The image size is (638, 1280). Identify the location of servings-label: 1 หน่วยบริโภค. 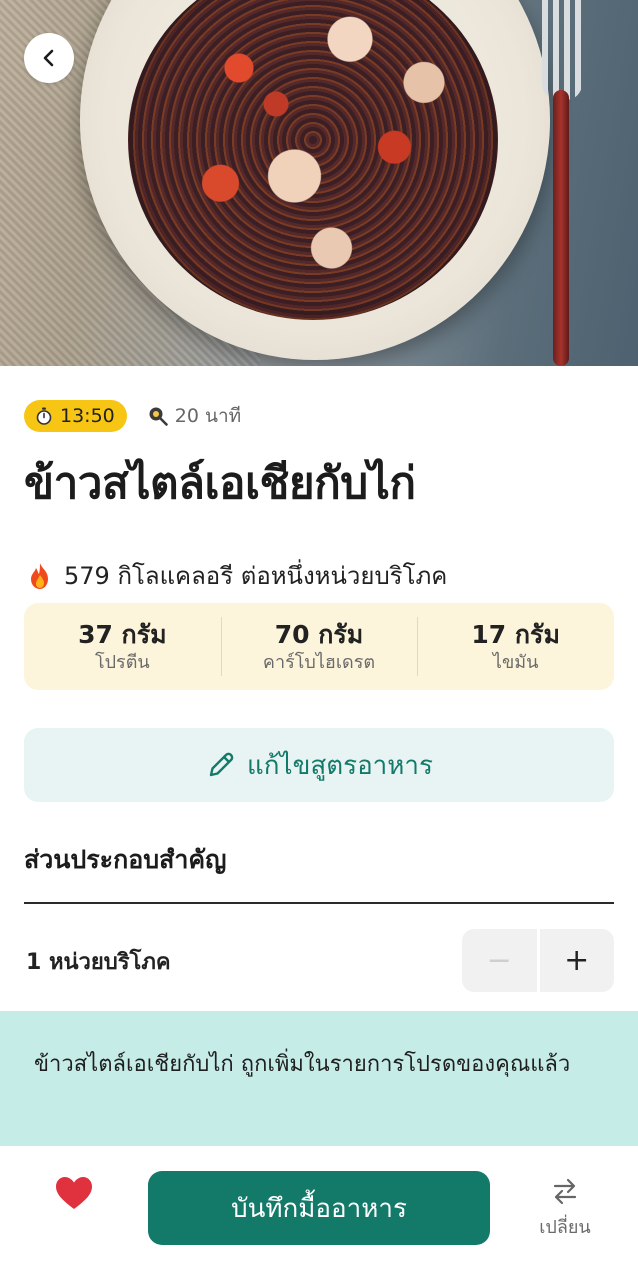
(98, 962).